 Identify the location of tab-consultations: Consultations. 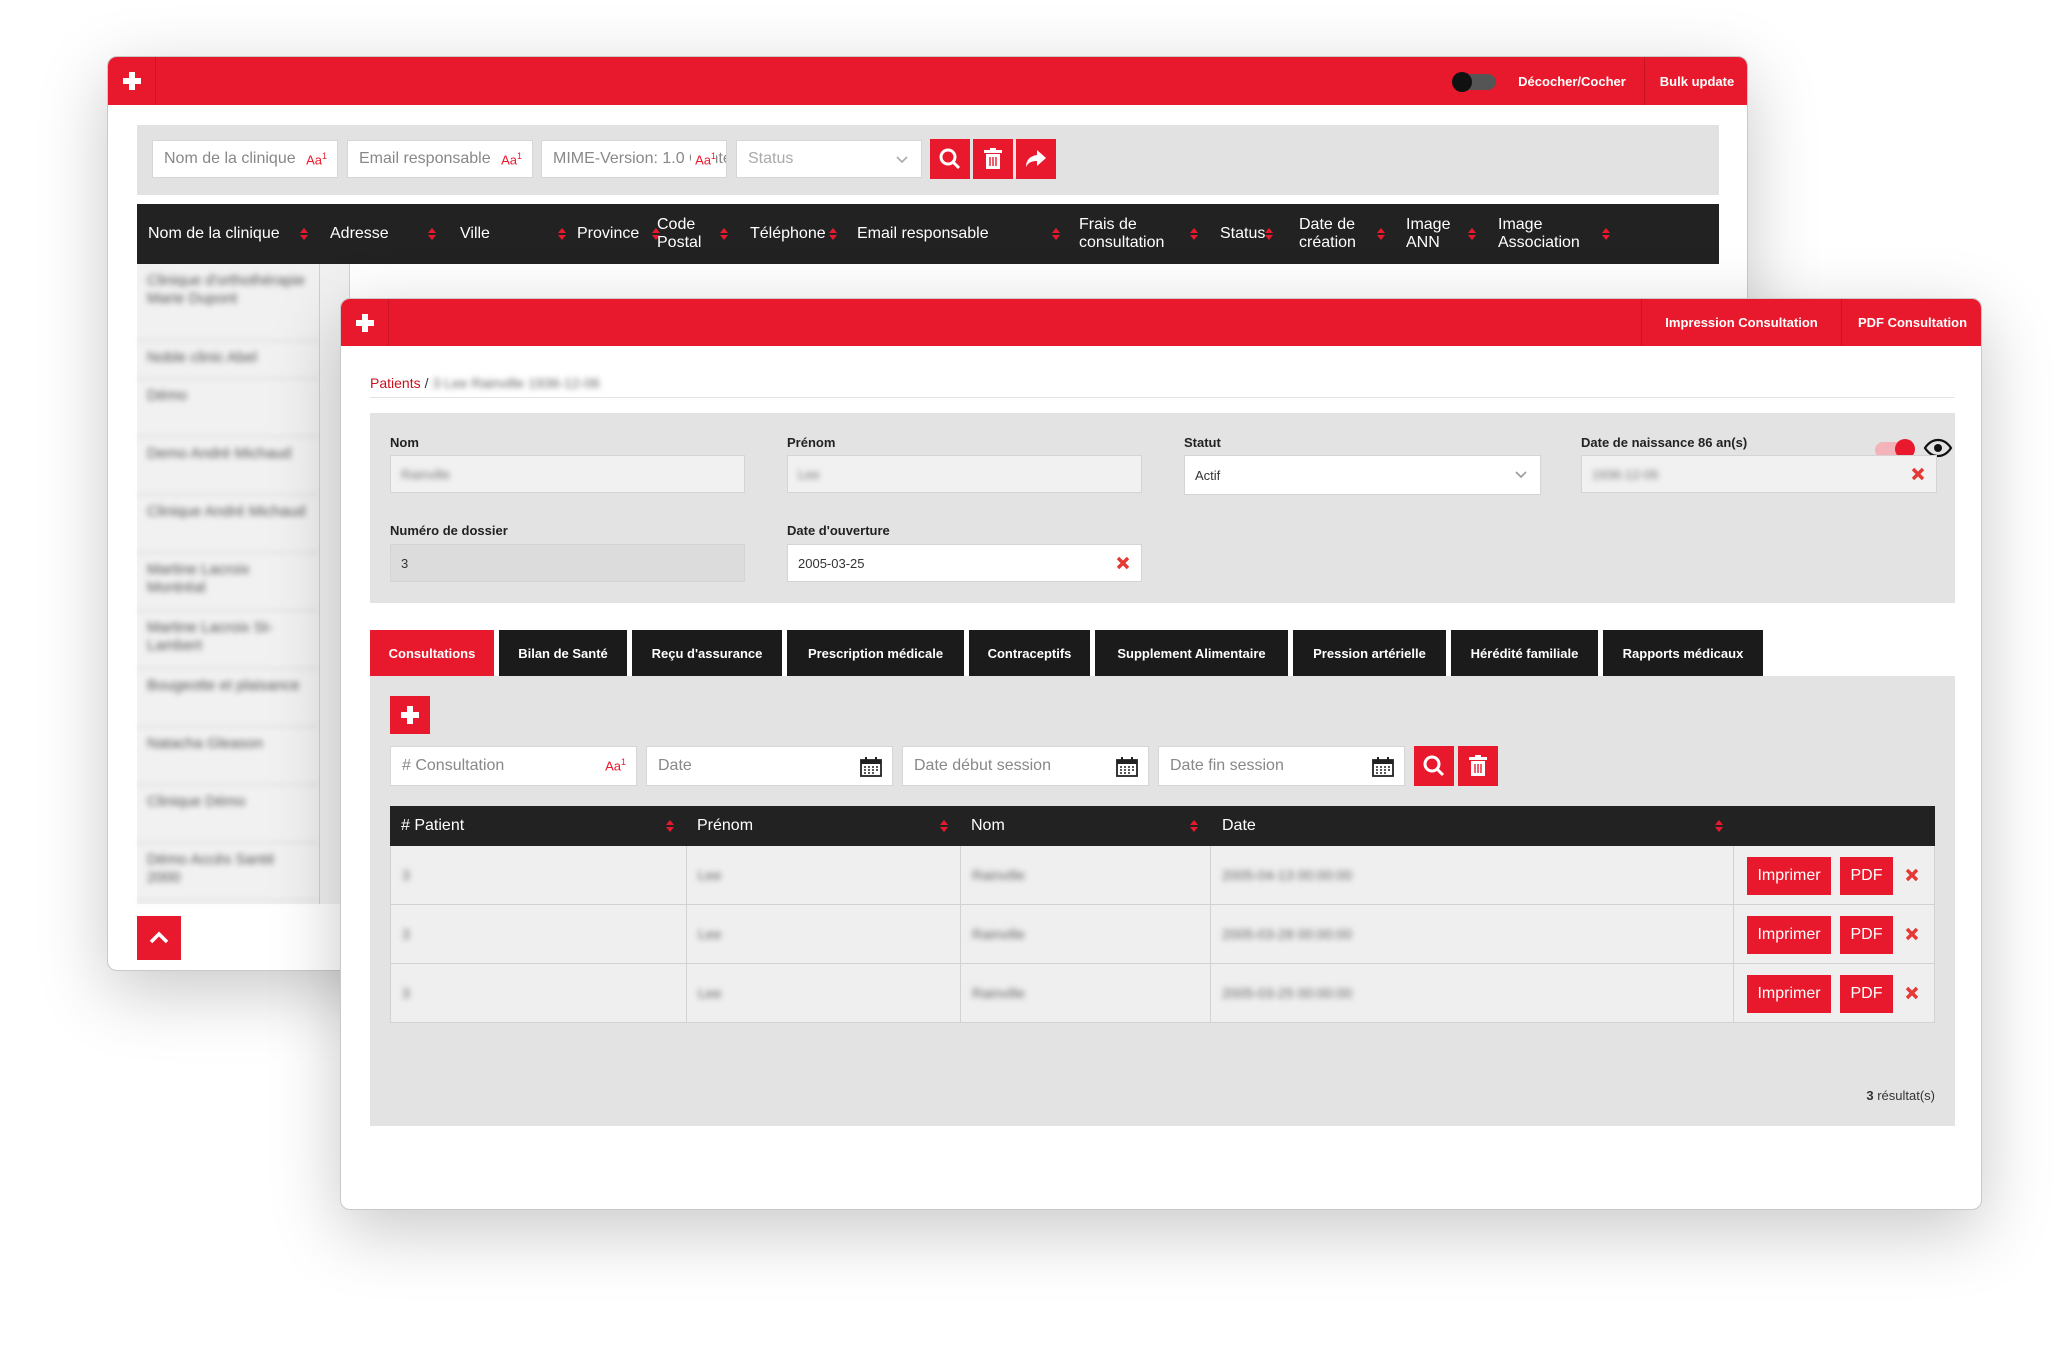
(432, 653).